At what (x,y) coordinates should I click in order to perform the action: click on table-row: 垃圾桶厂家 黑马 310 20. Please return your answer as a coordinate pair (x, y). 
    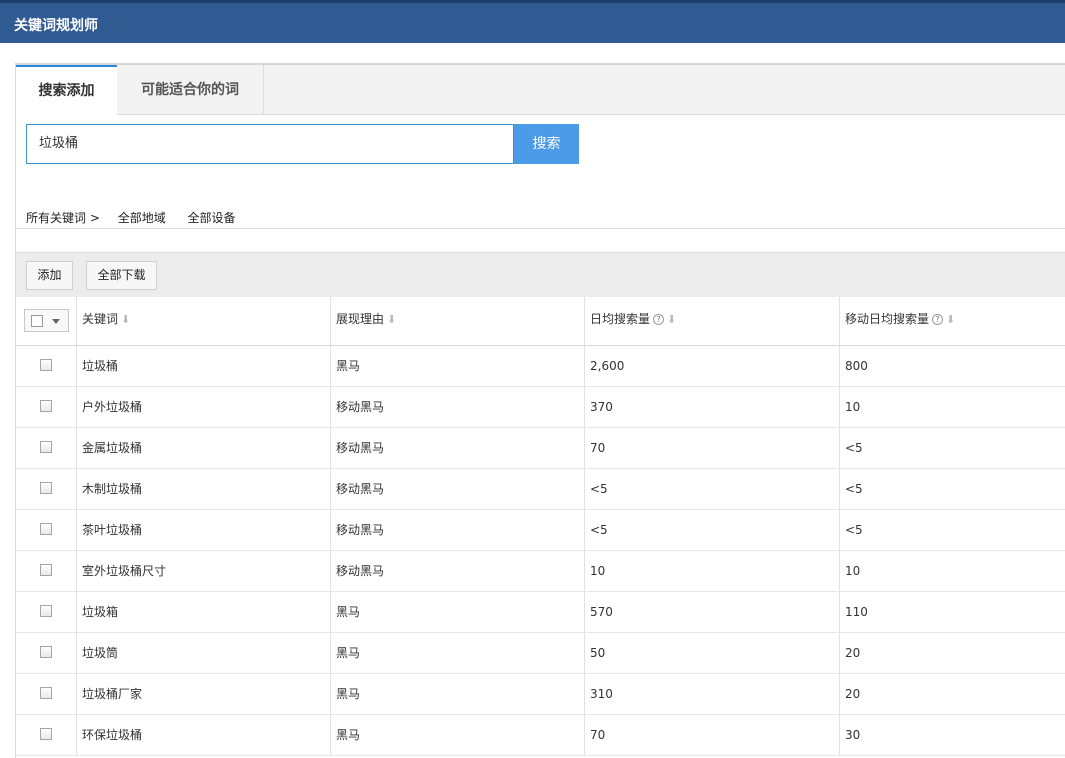
    Looking at the image, I should click on (540, 694).